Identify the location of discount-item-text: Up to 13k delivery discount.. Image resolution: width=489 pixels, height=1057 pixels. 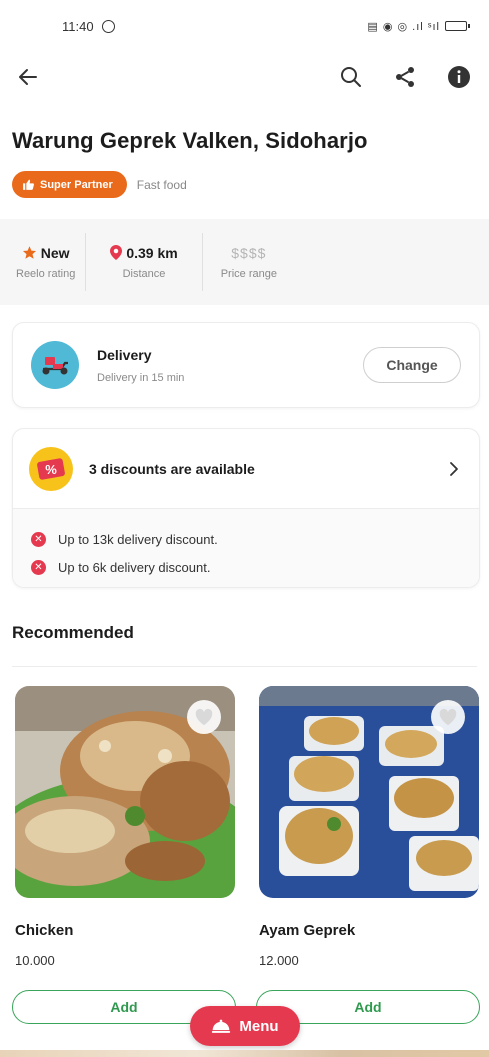
(138, 539).